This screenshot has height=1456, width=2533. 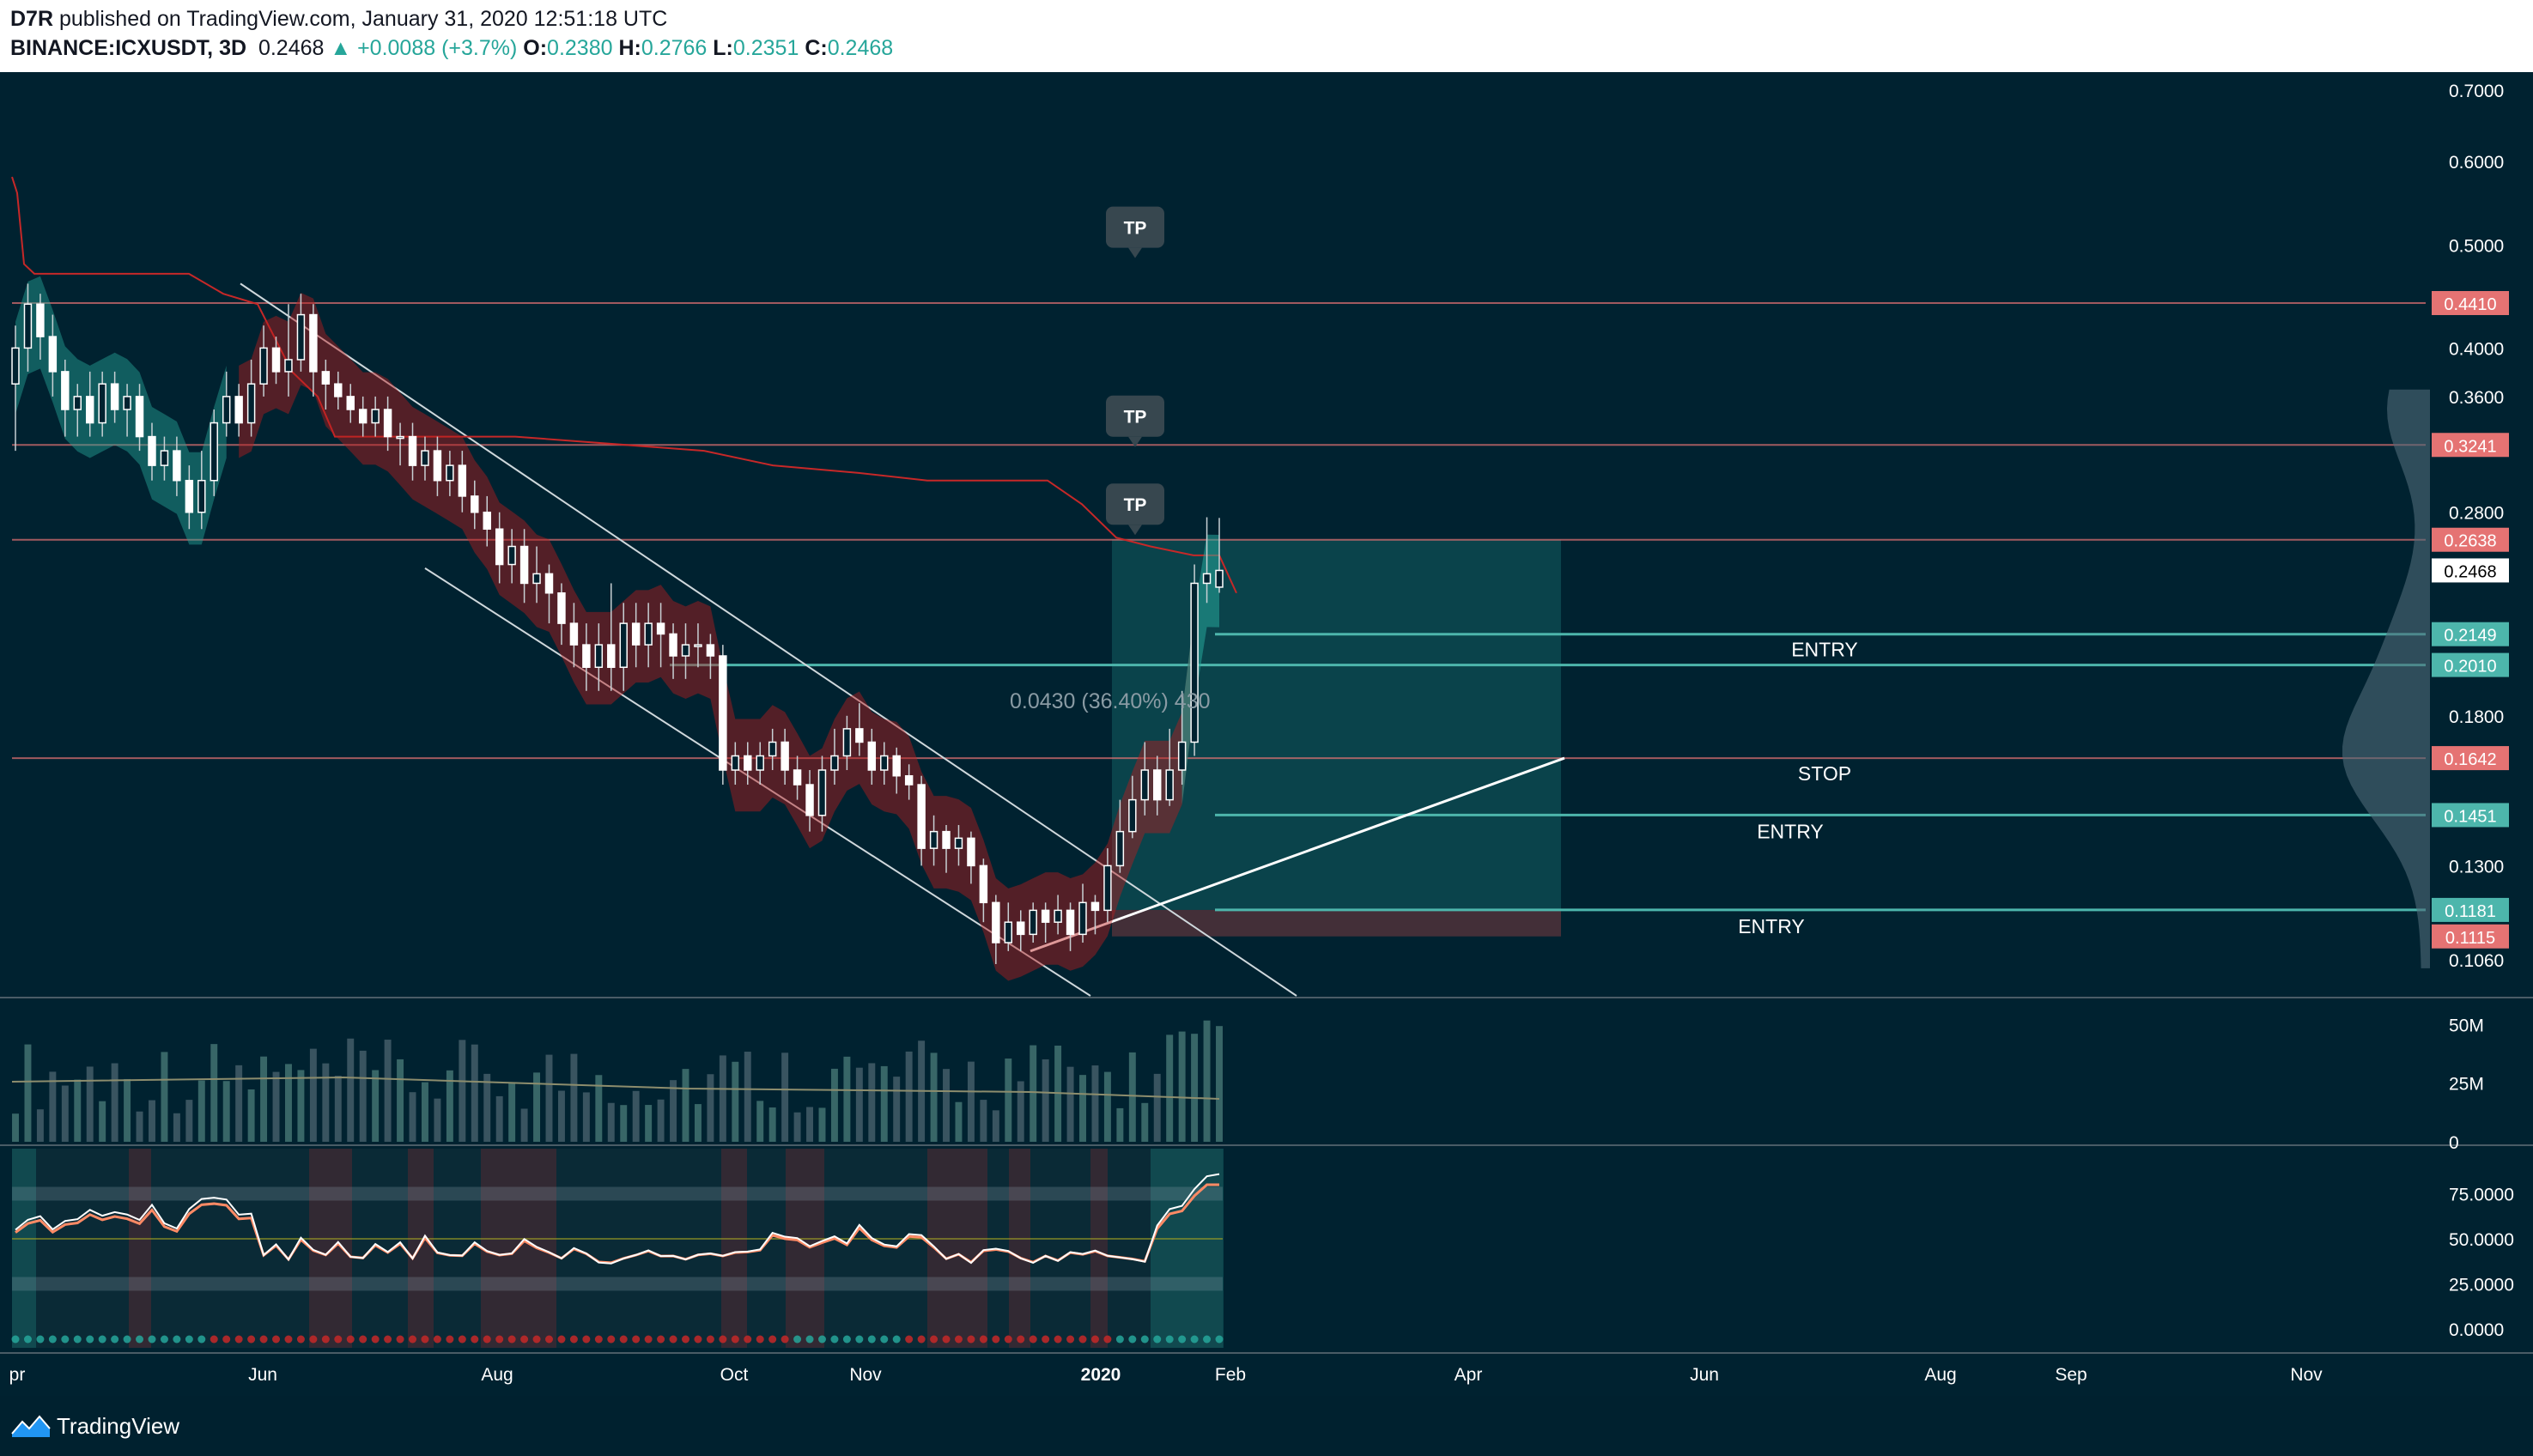 What do you see at coordinates (341, 48) in the screenshot?
I see `change-arrow-icon: ▲` at bounding box center [341, 48].